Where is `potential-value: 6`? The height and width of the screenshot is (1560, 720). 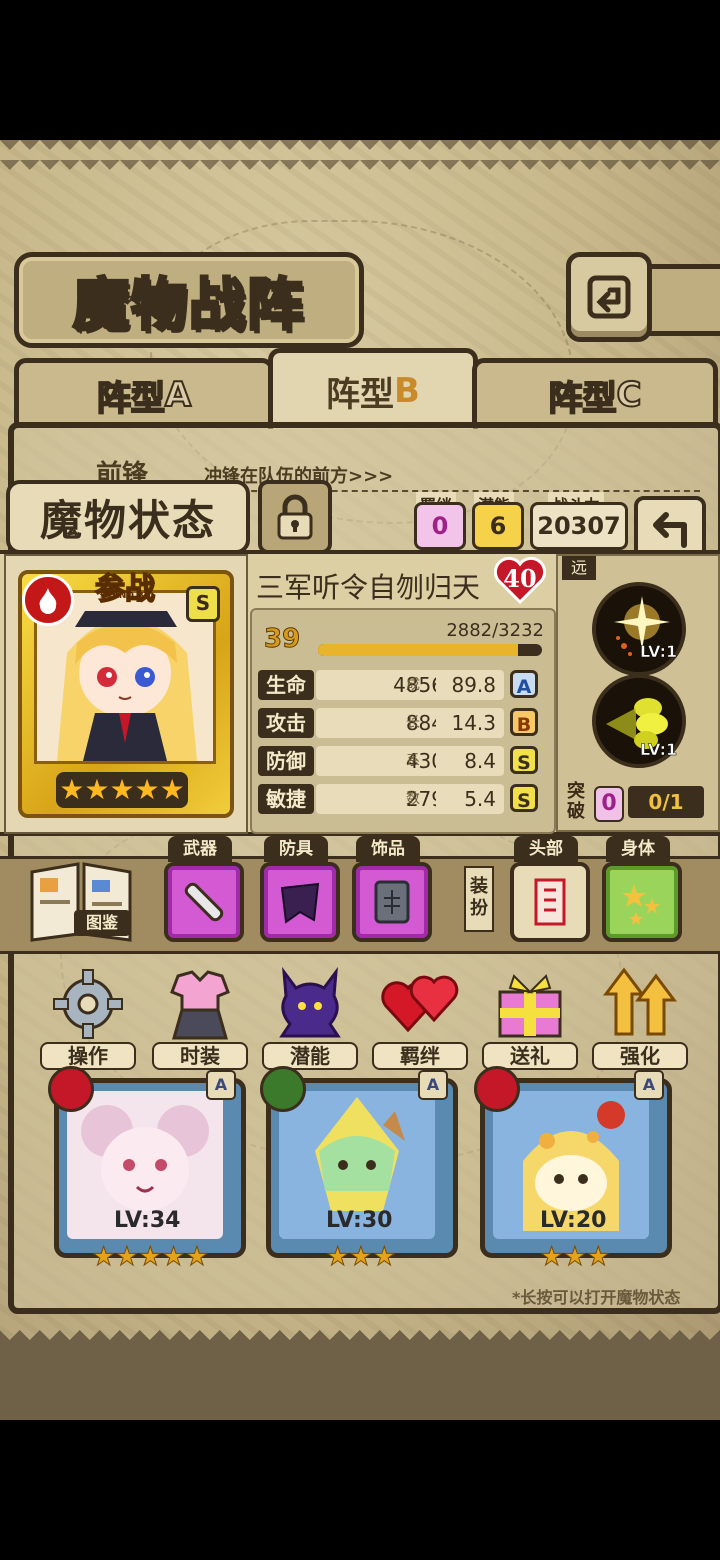
potential-value: 6 is located at coordinates (498, 526).